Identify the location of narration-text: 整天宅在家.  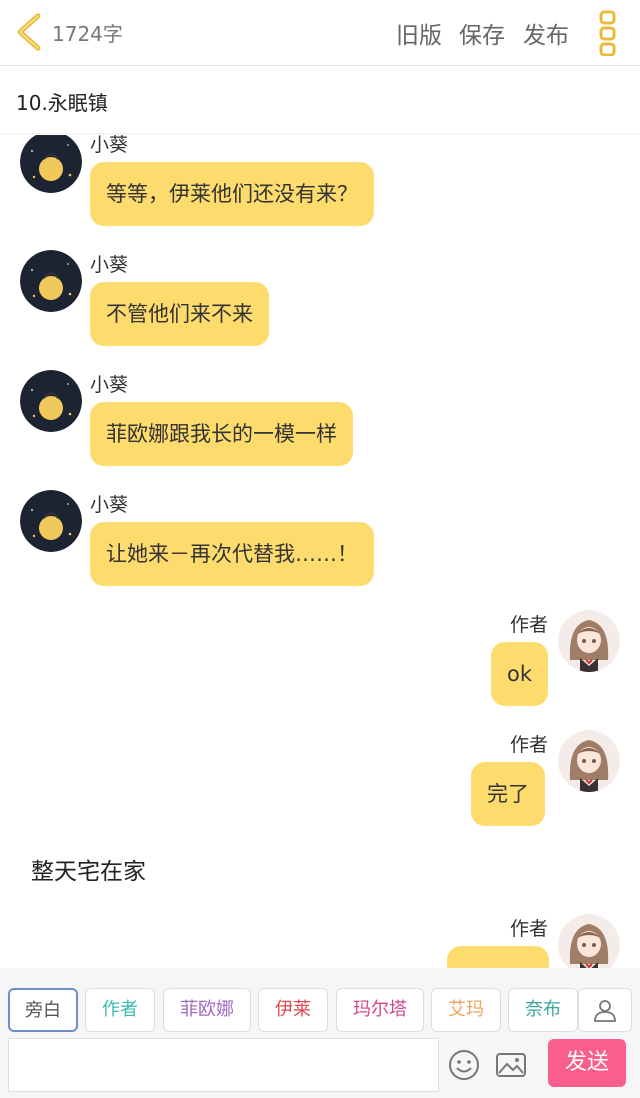
(88, 869).